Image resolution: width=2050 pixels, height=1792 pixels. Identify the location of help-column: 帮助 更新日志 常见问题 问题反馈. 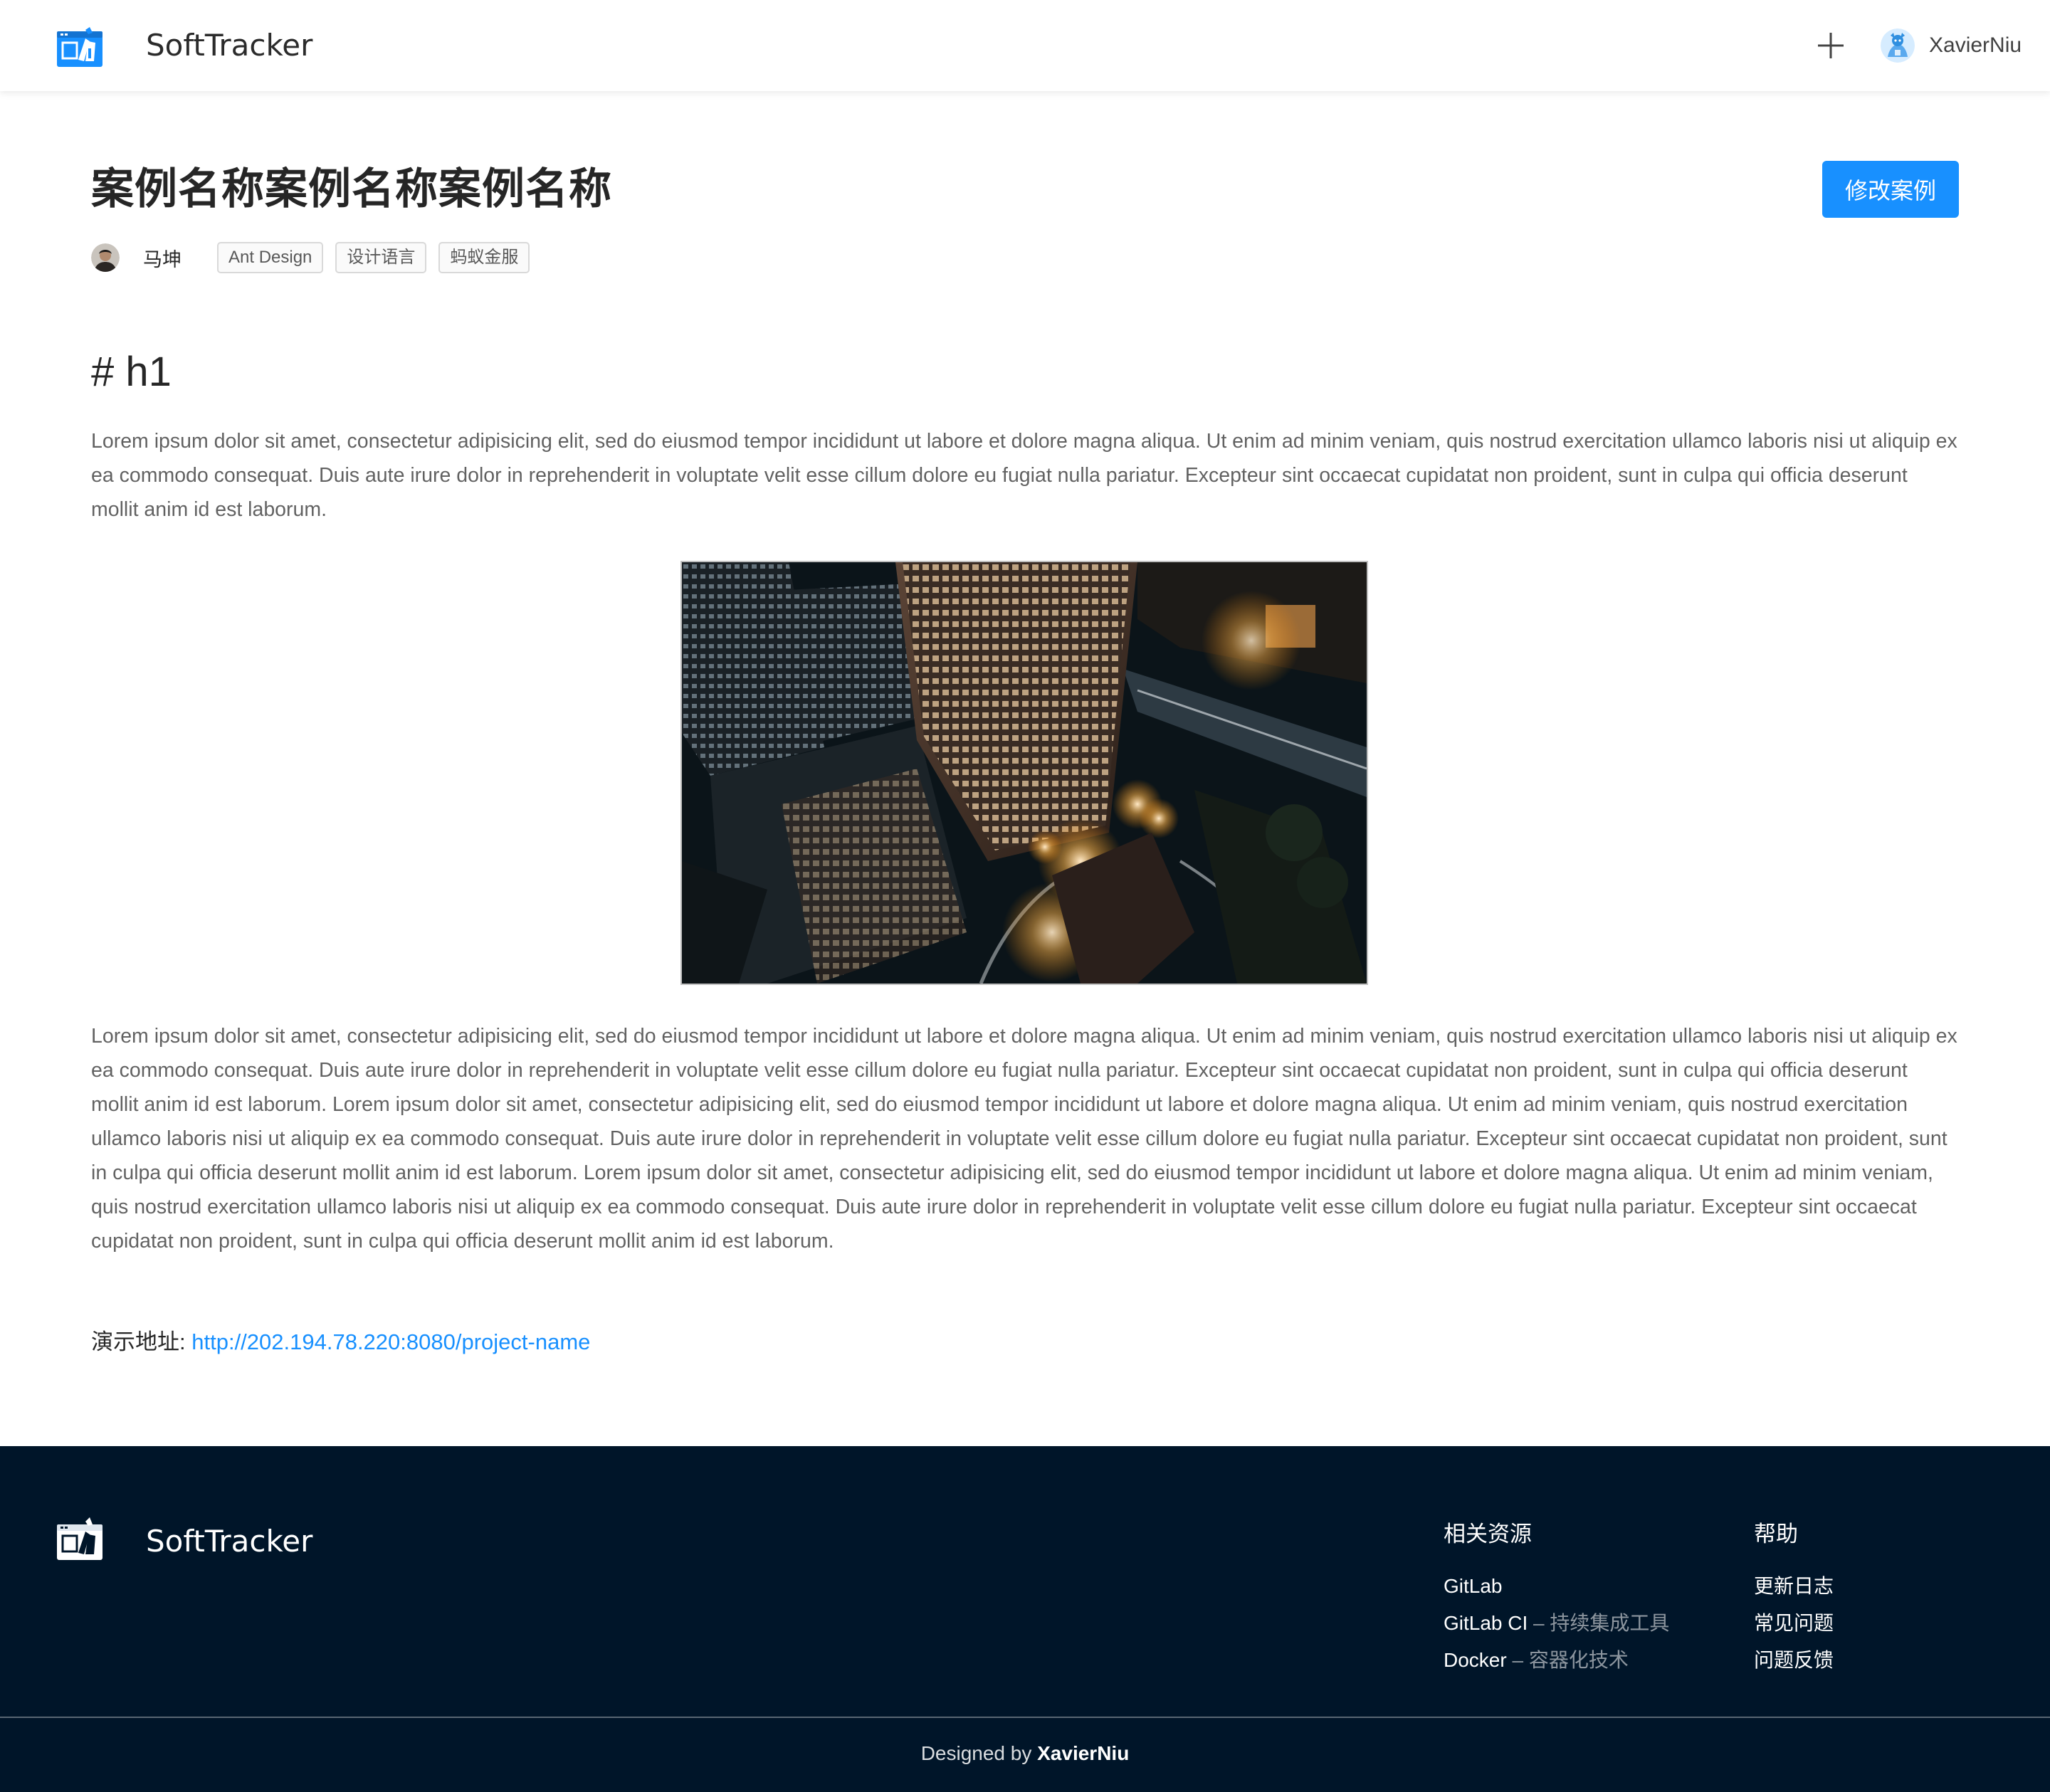
(1794, 1599).